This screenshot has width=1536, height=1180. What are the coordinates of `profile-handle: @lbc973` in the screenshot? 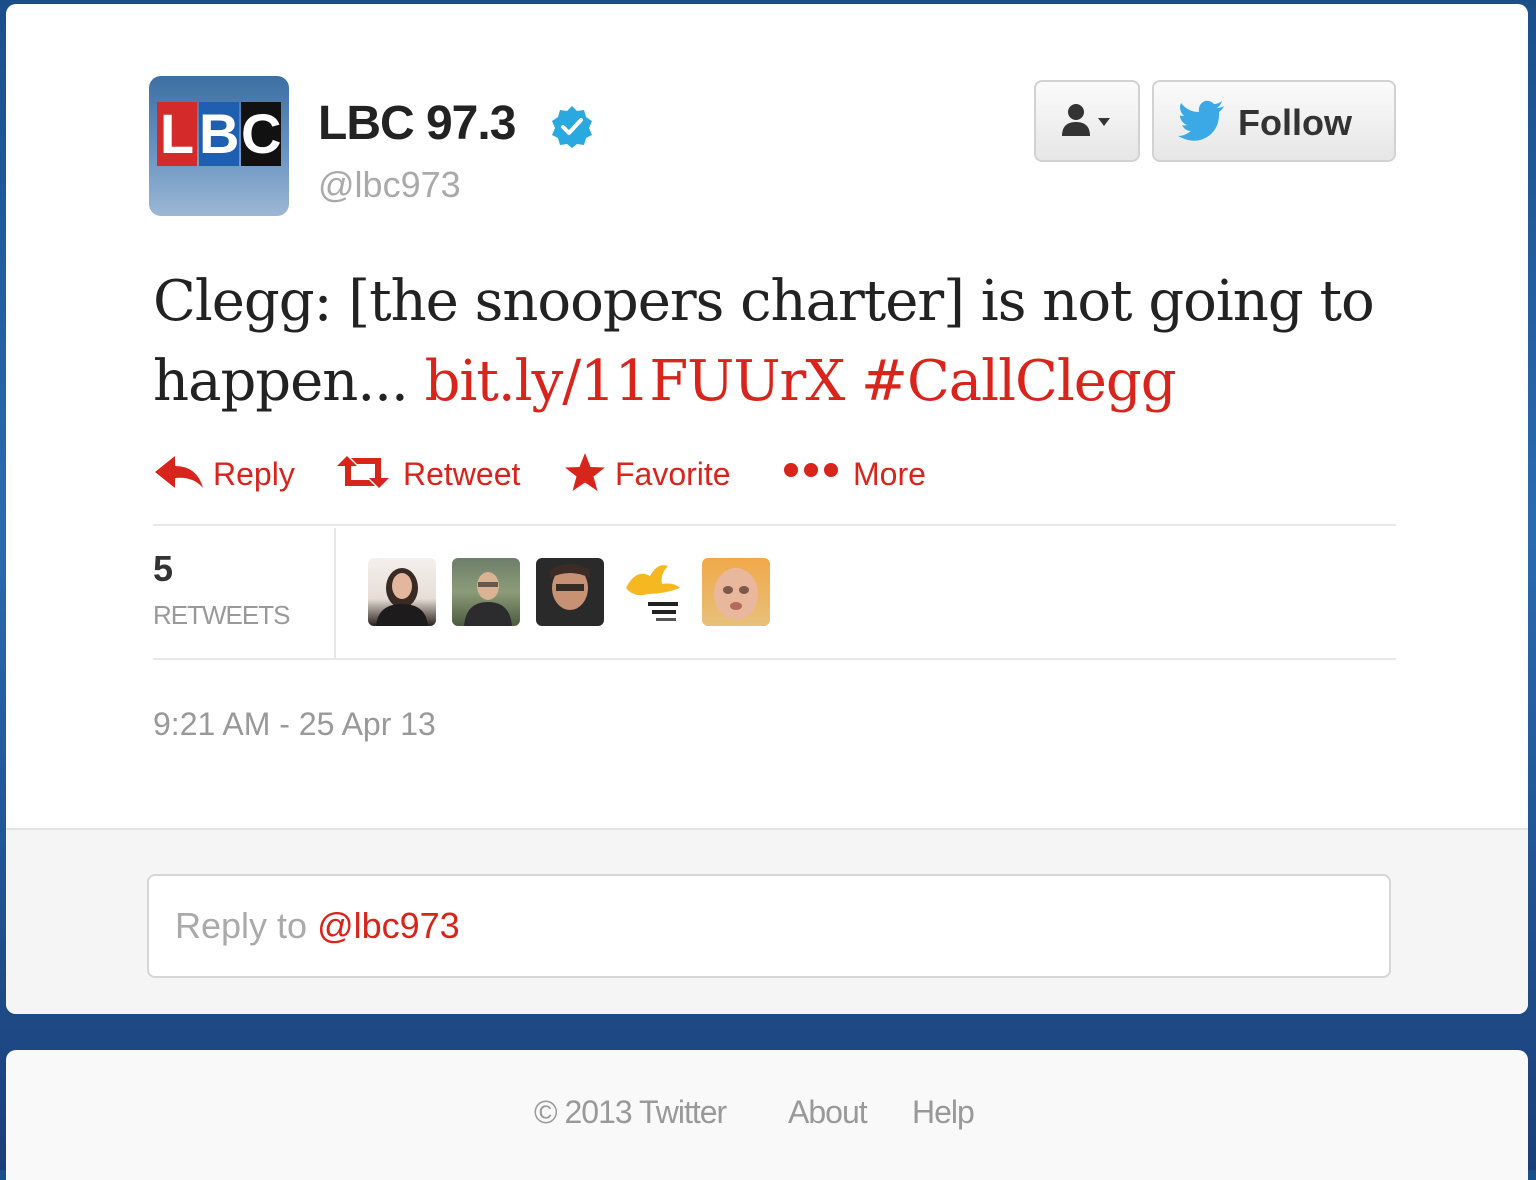 It's located at (389, 185).